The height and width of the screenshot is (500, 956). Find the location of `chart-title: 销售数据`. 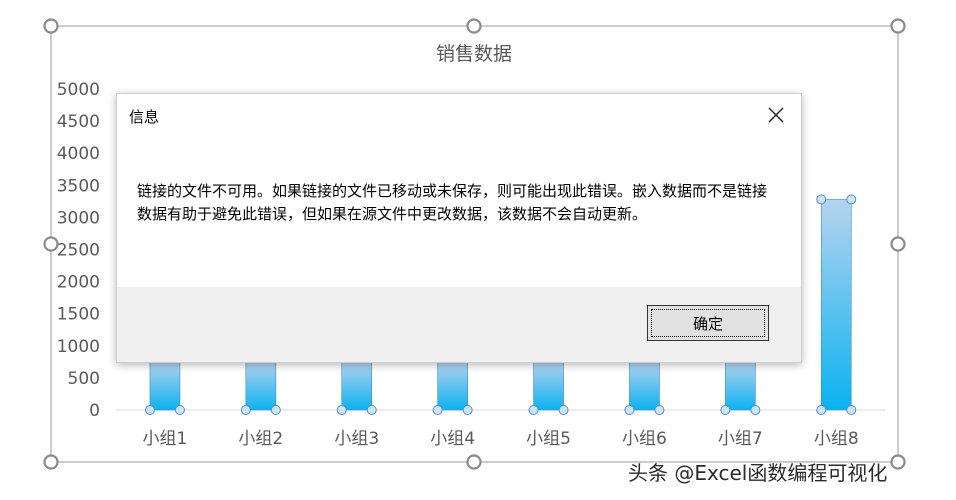

chart-title: 销售数据 is located at coordinates (474, 54).